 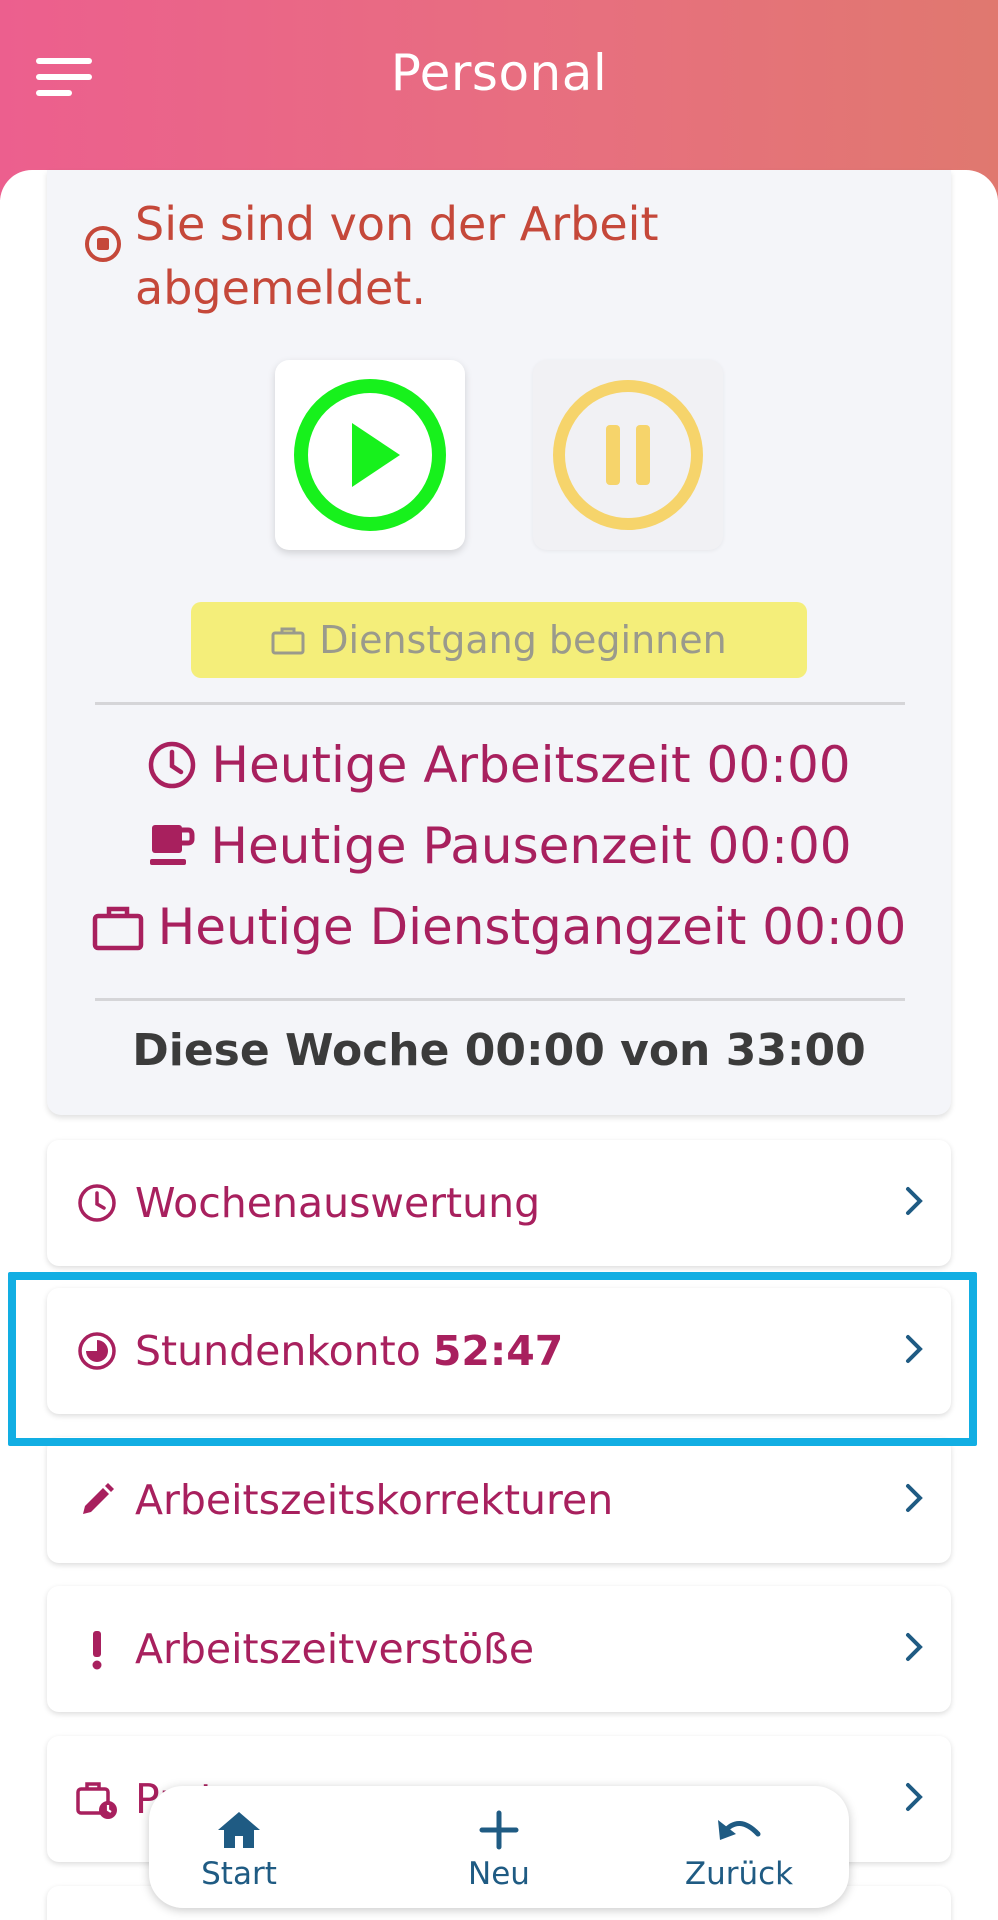 I want to click on start-errand-button: Dienstgang beginnen, so click(x=499, y=640).